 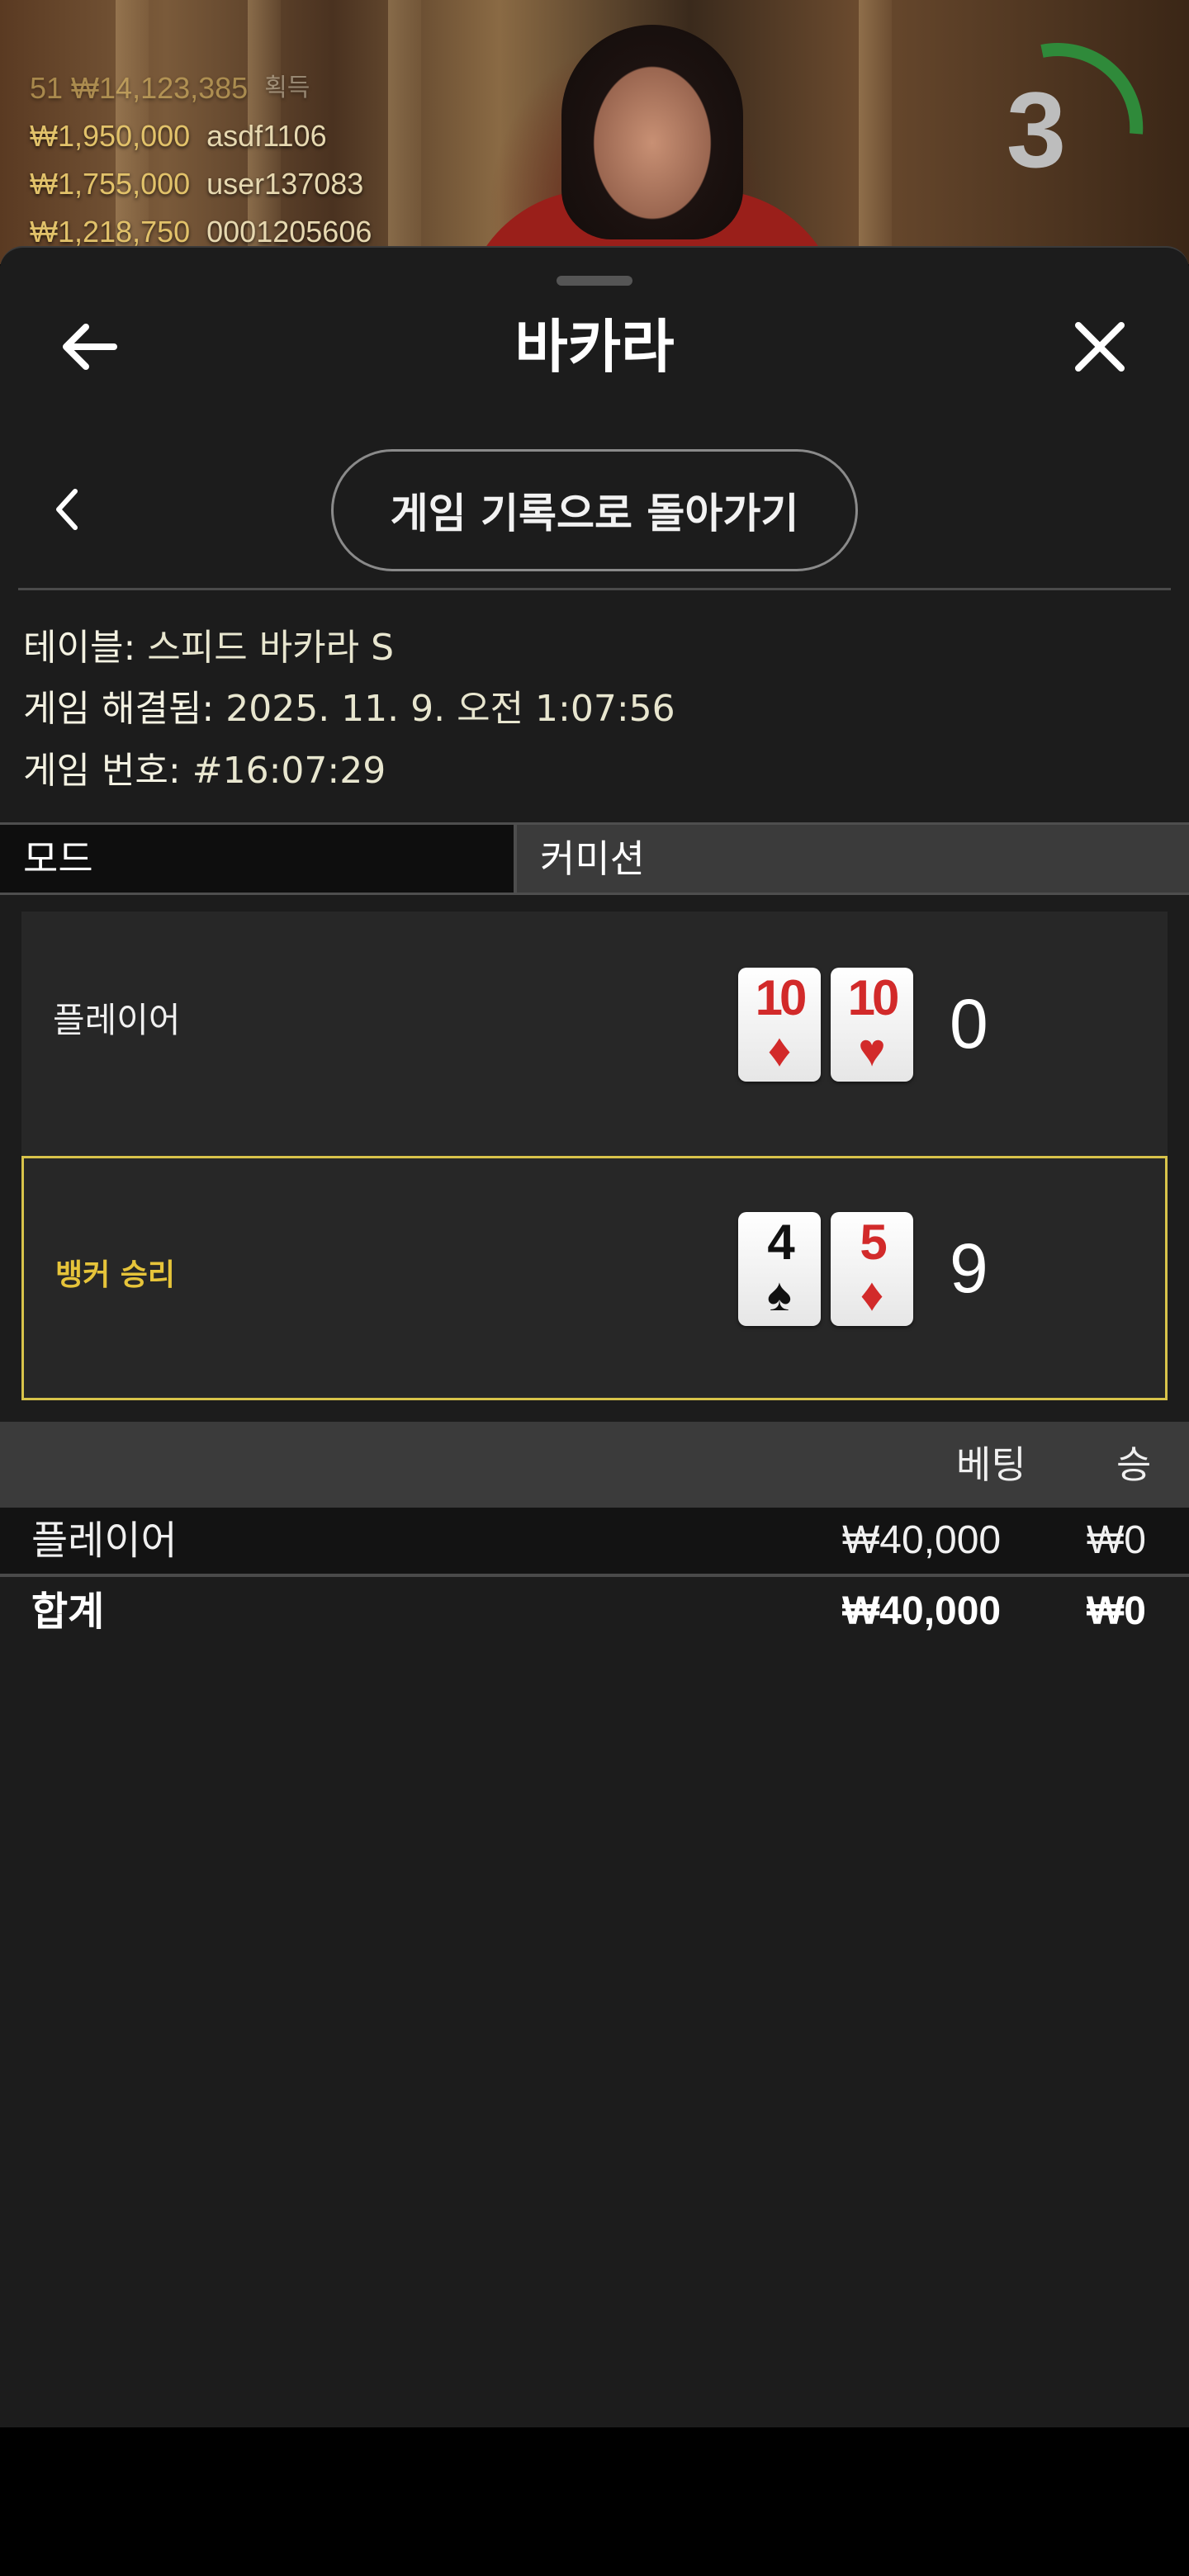 I want to click on player-hand: 플레이어 10 ♦ 10 ♥ 0, so click(x=594, y=1034).